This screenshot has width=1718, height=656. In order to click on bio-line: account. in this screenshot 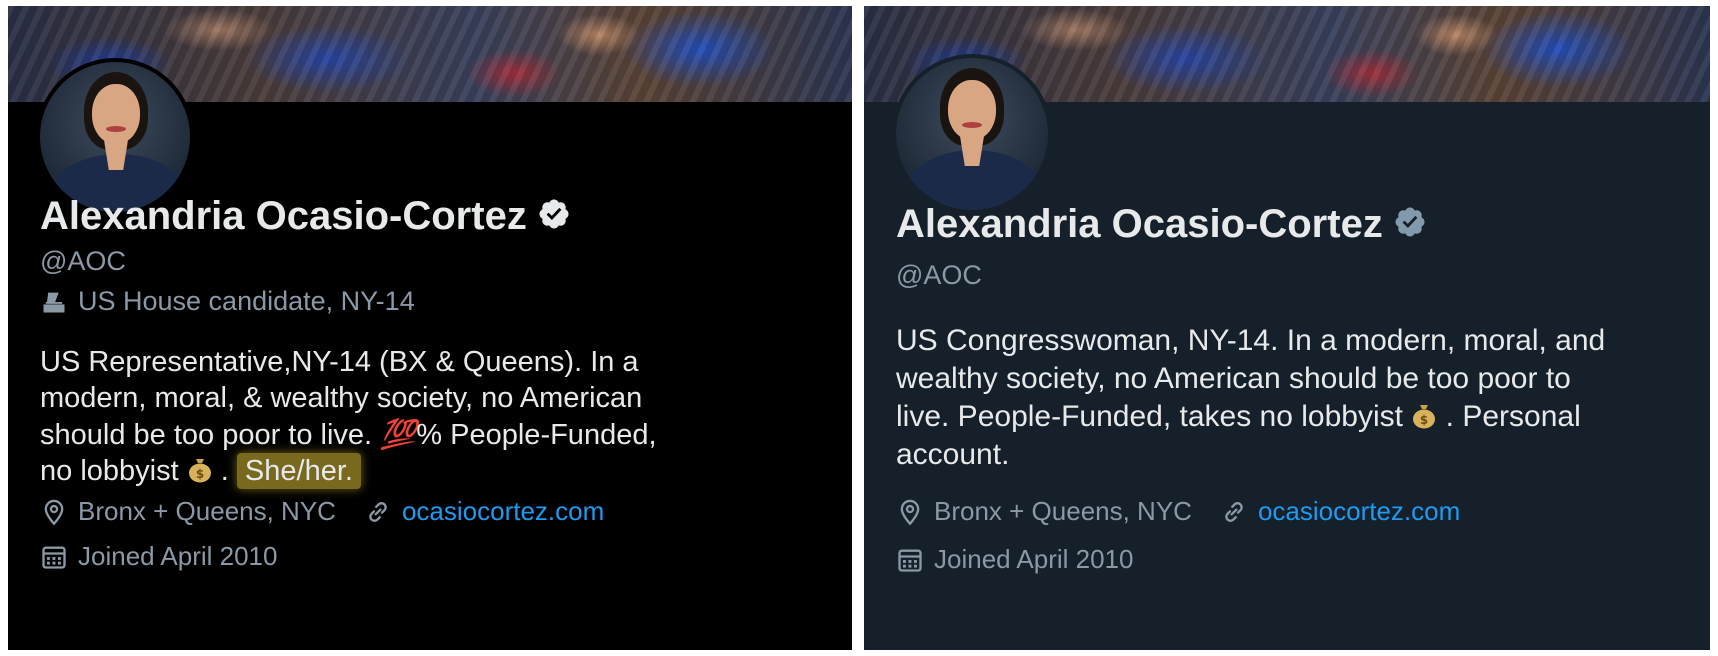, I will do `click(953, 454)`.